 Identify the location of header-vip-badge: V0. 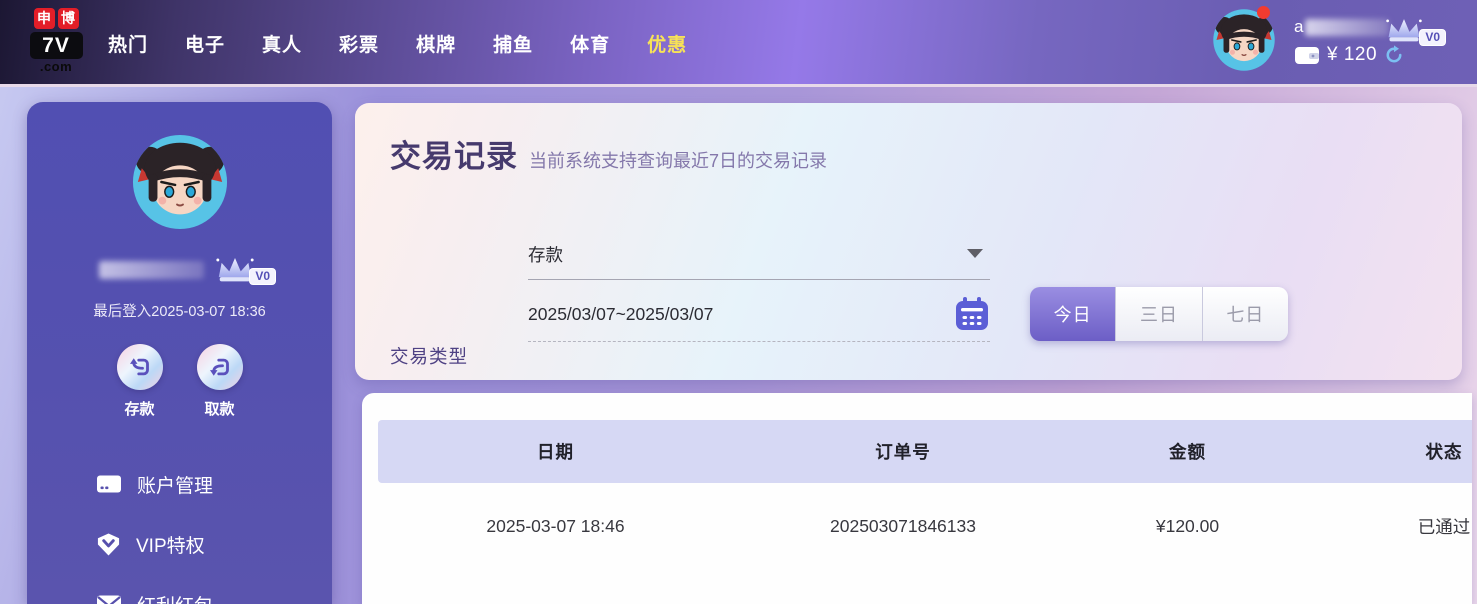
(1415, 31).